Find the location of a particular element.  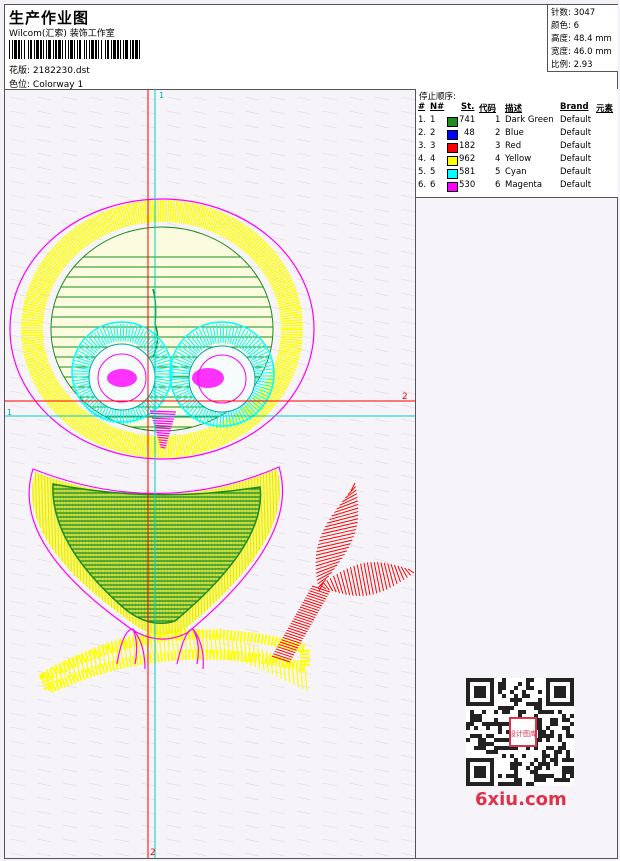

axis-label-v-top: 1 is located at coordinates (161, 95).